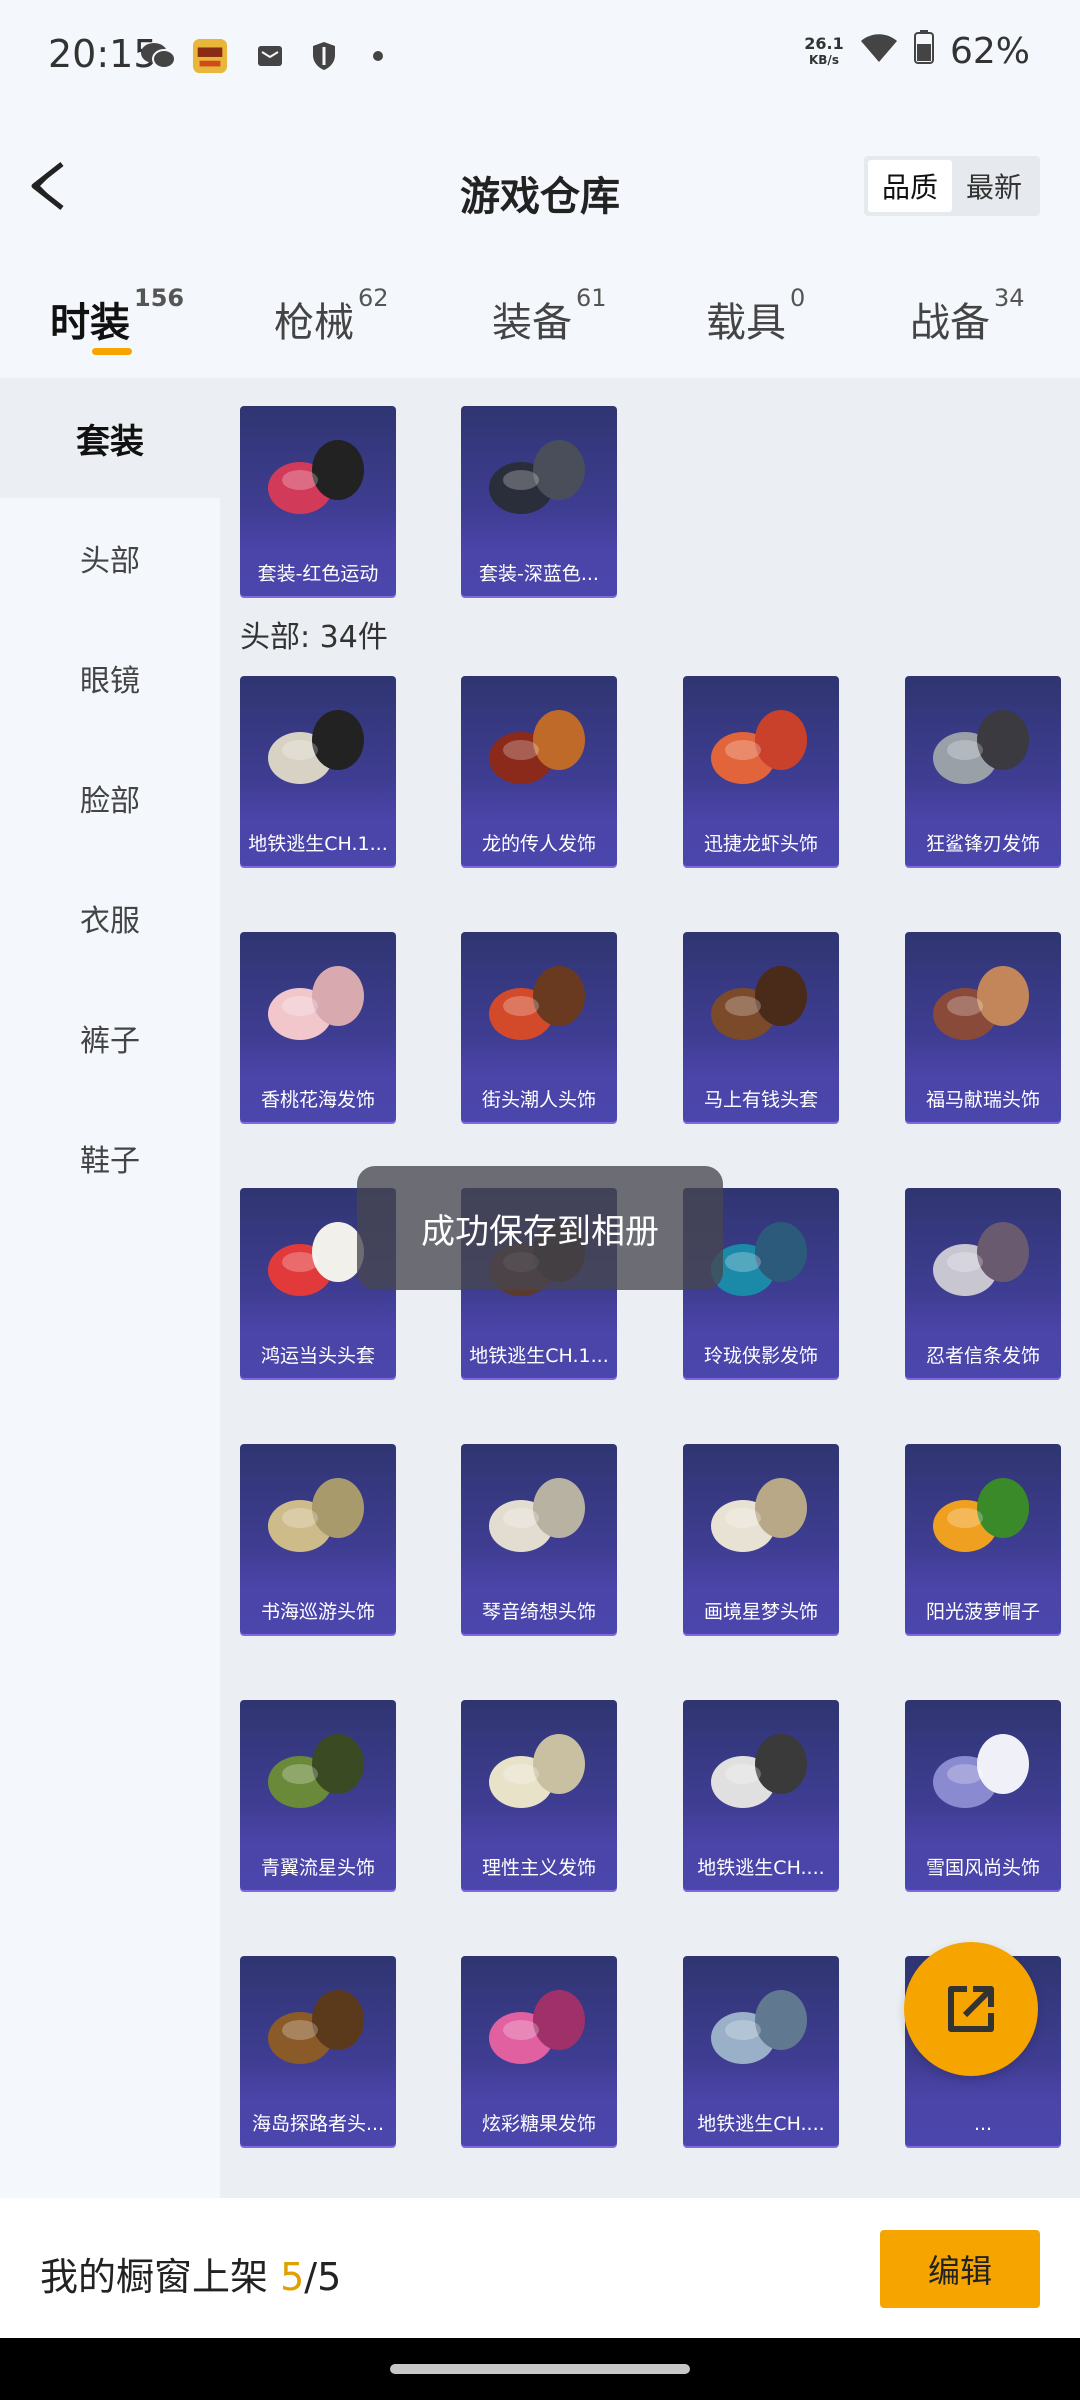 The height and width of the screenshot is (2400, 1080). Describe the element at coordinates (292, 2277) in the screenshot. I see `showcase-current: 5` at that location.